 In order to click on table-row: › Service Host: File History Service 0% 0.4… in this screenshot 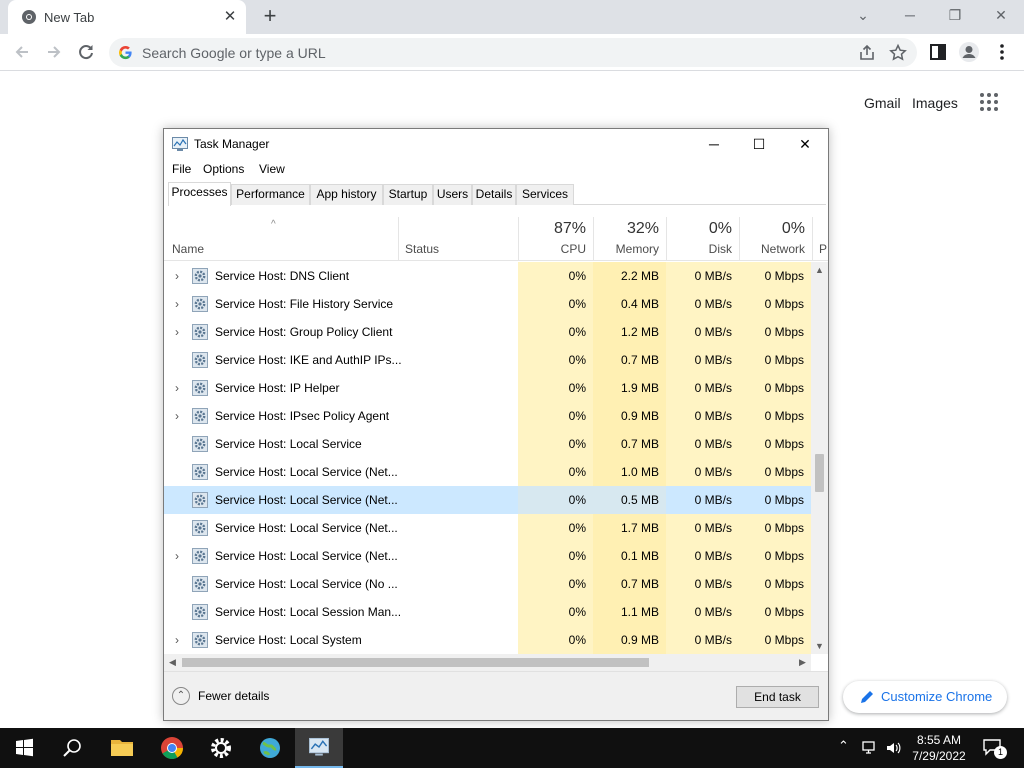, I will do `click(487, 304)`.